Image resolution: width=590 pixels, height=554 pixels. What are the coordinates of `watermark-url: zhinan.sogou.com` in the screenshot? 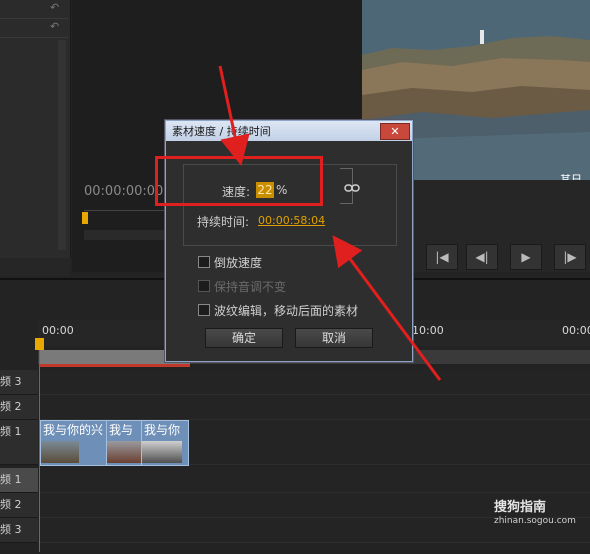 It's located at (535, 521).